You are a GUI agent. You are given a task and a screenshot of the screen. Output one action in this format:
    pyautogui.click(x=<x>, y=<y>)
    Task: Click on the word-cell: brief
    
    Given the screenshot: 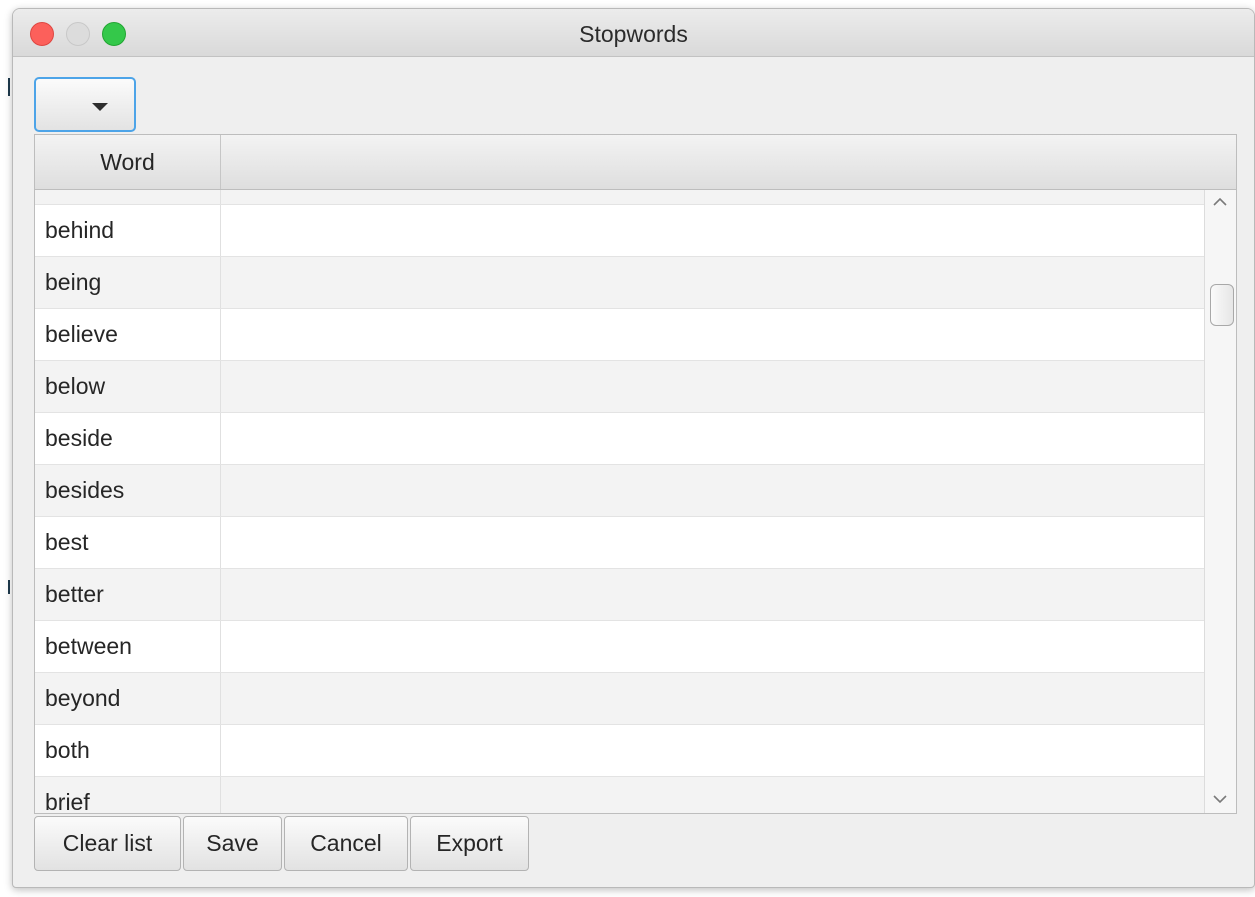 What is the action you would take?
    pyautogui.click(x=128, y=795)
    